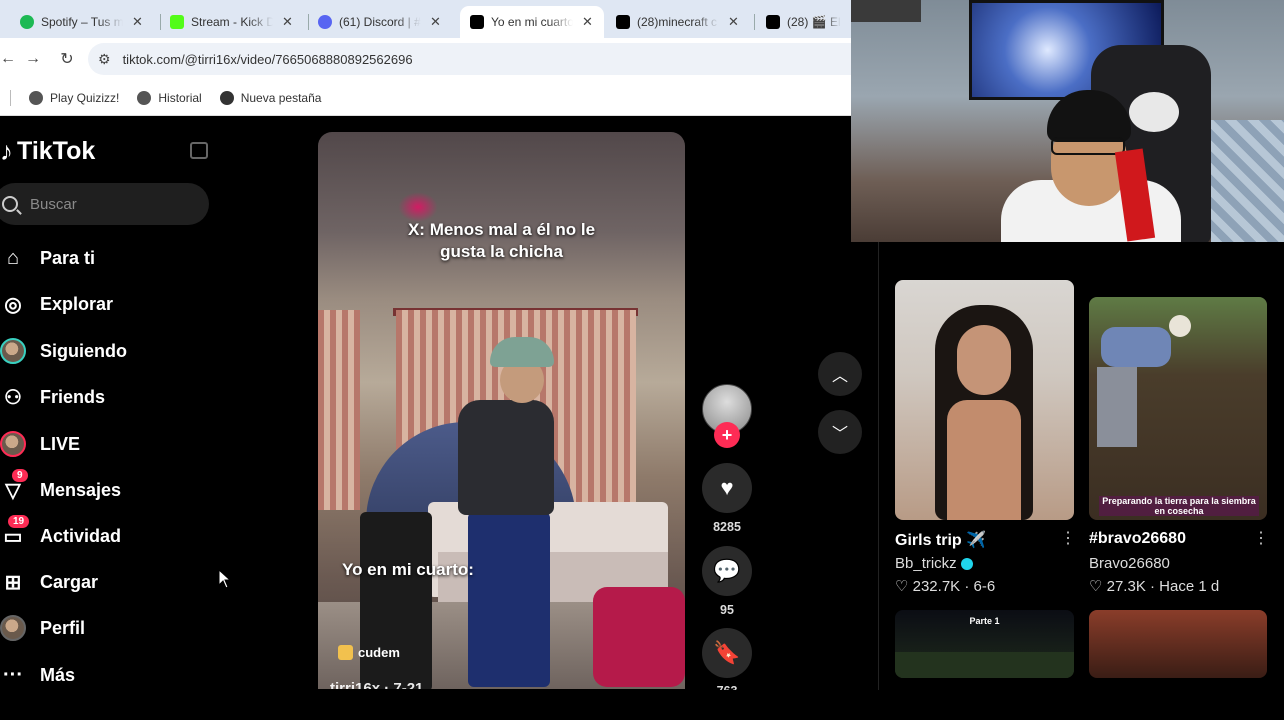 Image resolution: width=1284 pixels, height=720 pixels. I want to click on site-settings-icon: ⚙, so click(104, 59).